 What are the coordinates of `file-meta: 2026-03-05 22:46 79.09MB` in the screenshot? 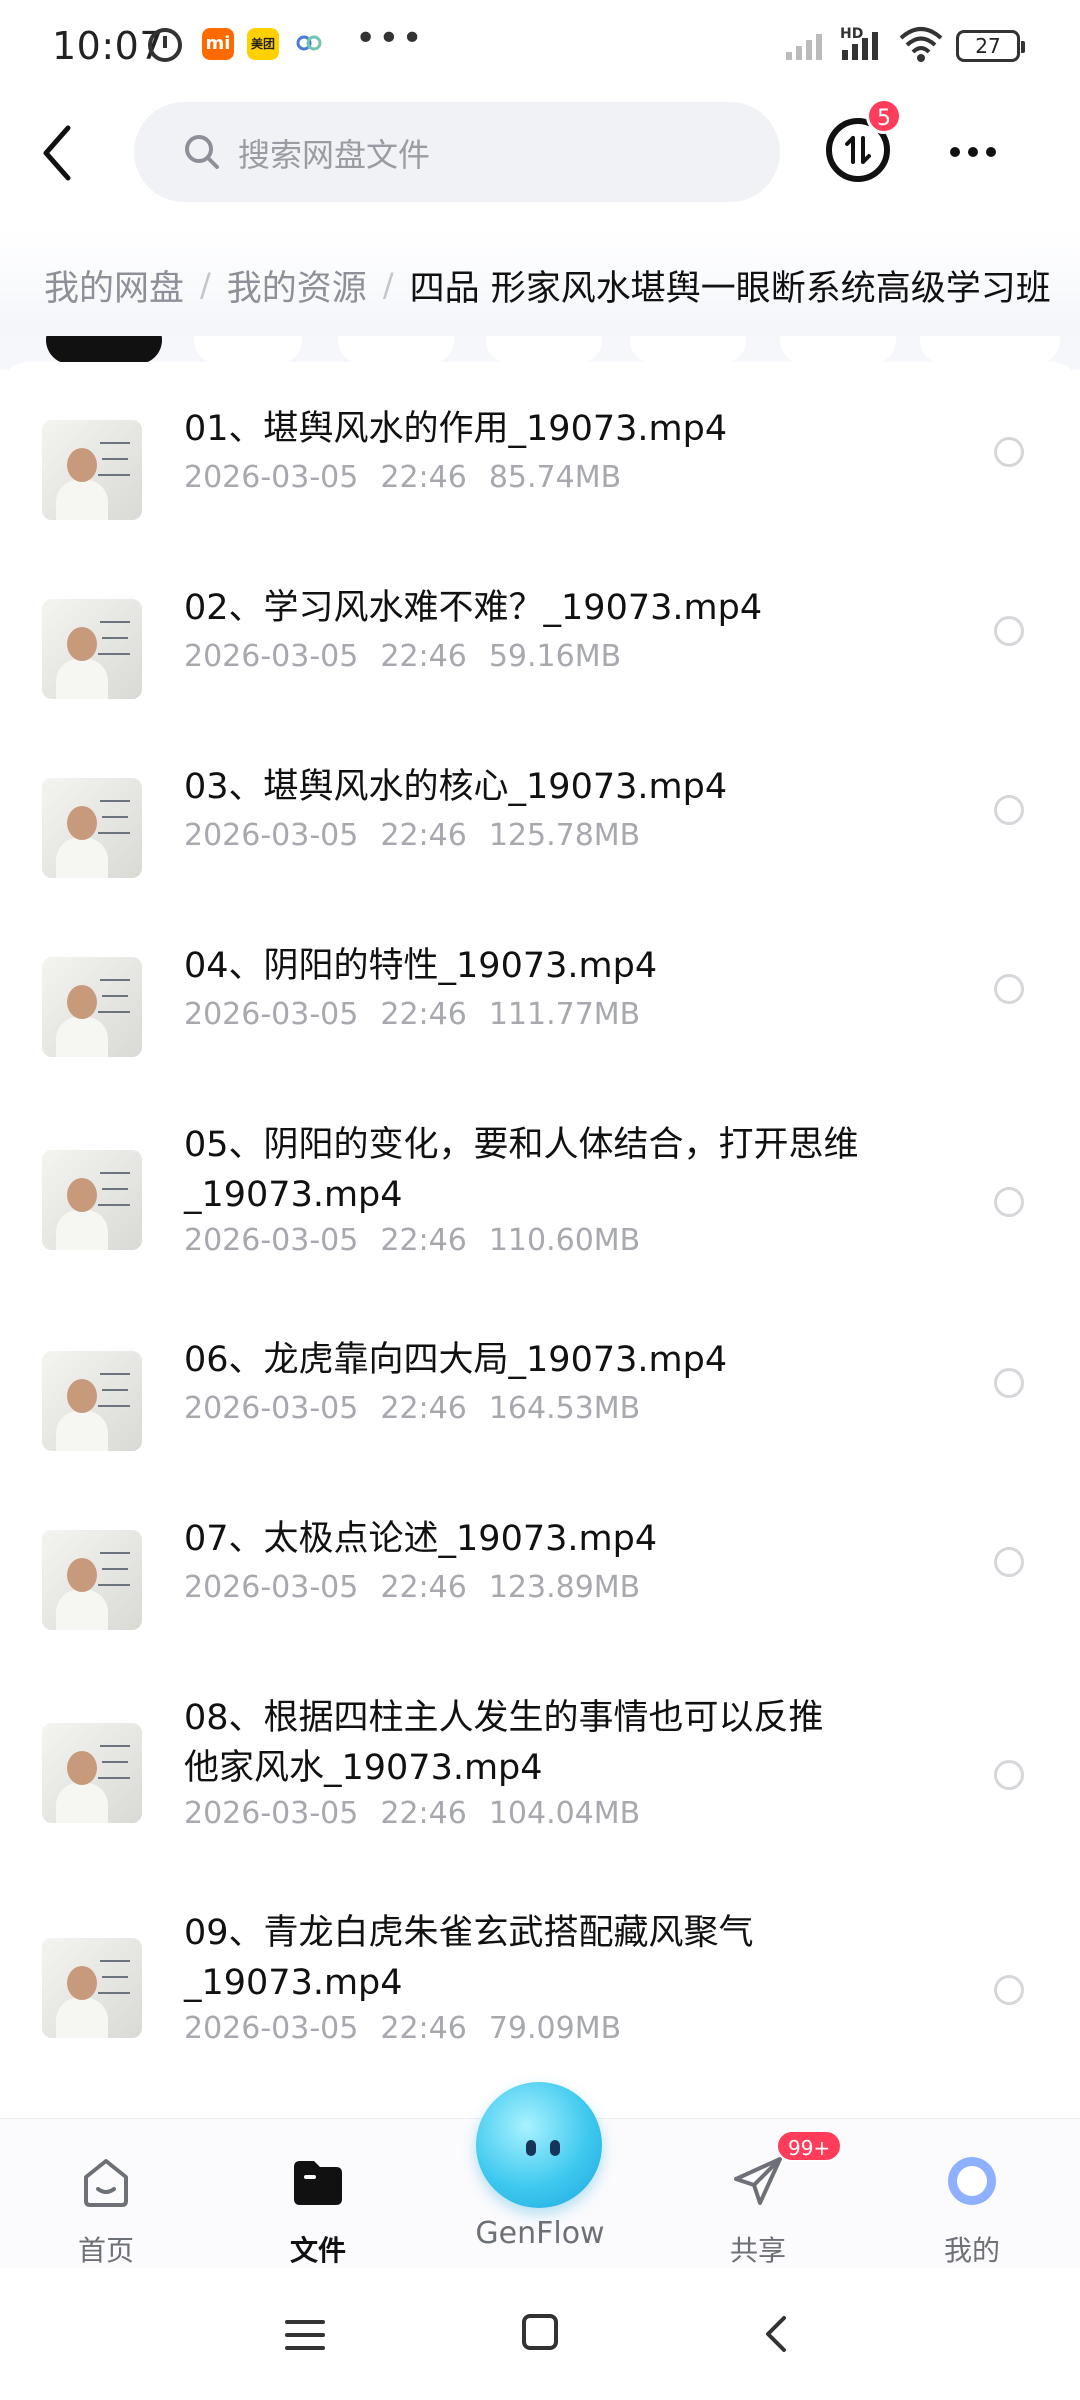 It's located at (402, 2028).